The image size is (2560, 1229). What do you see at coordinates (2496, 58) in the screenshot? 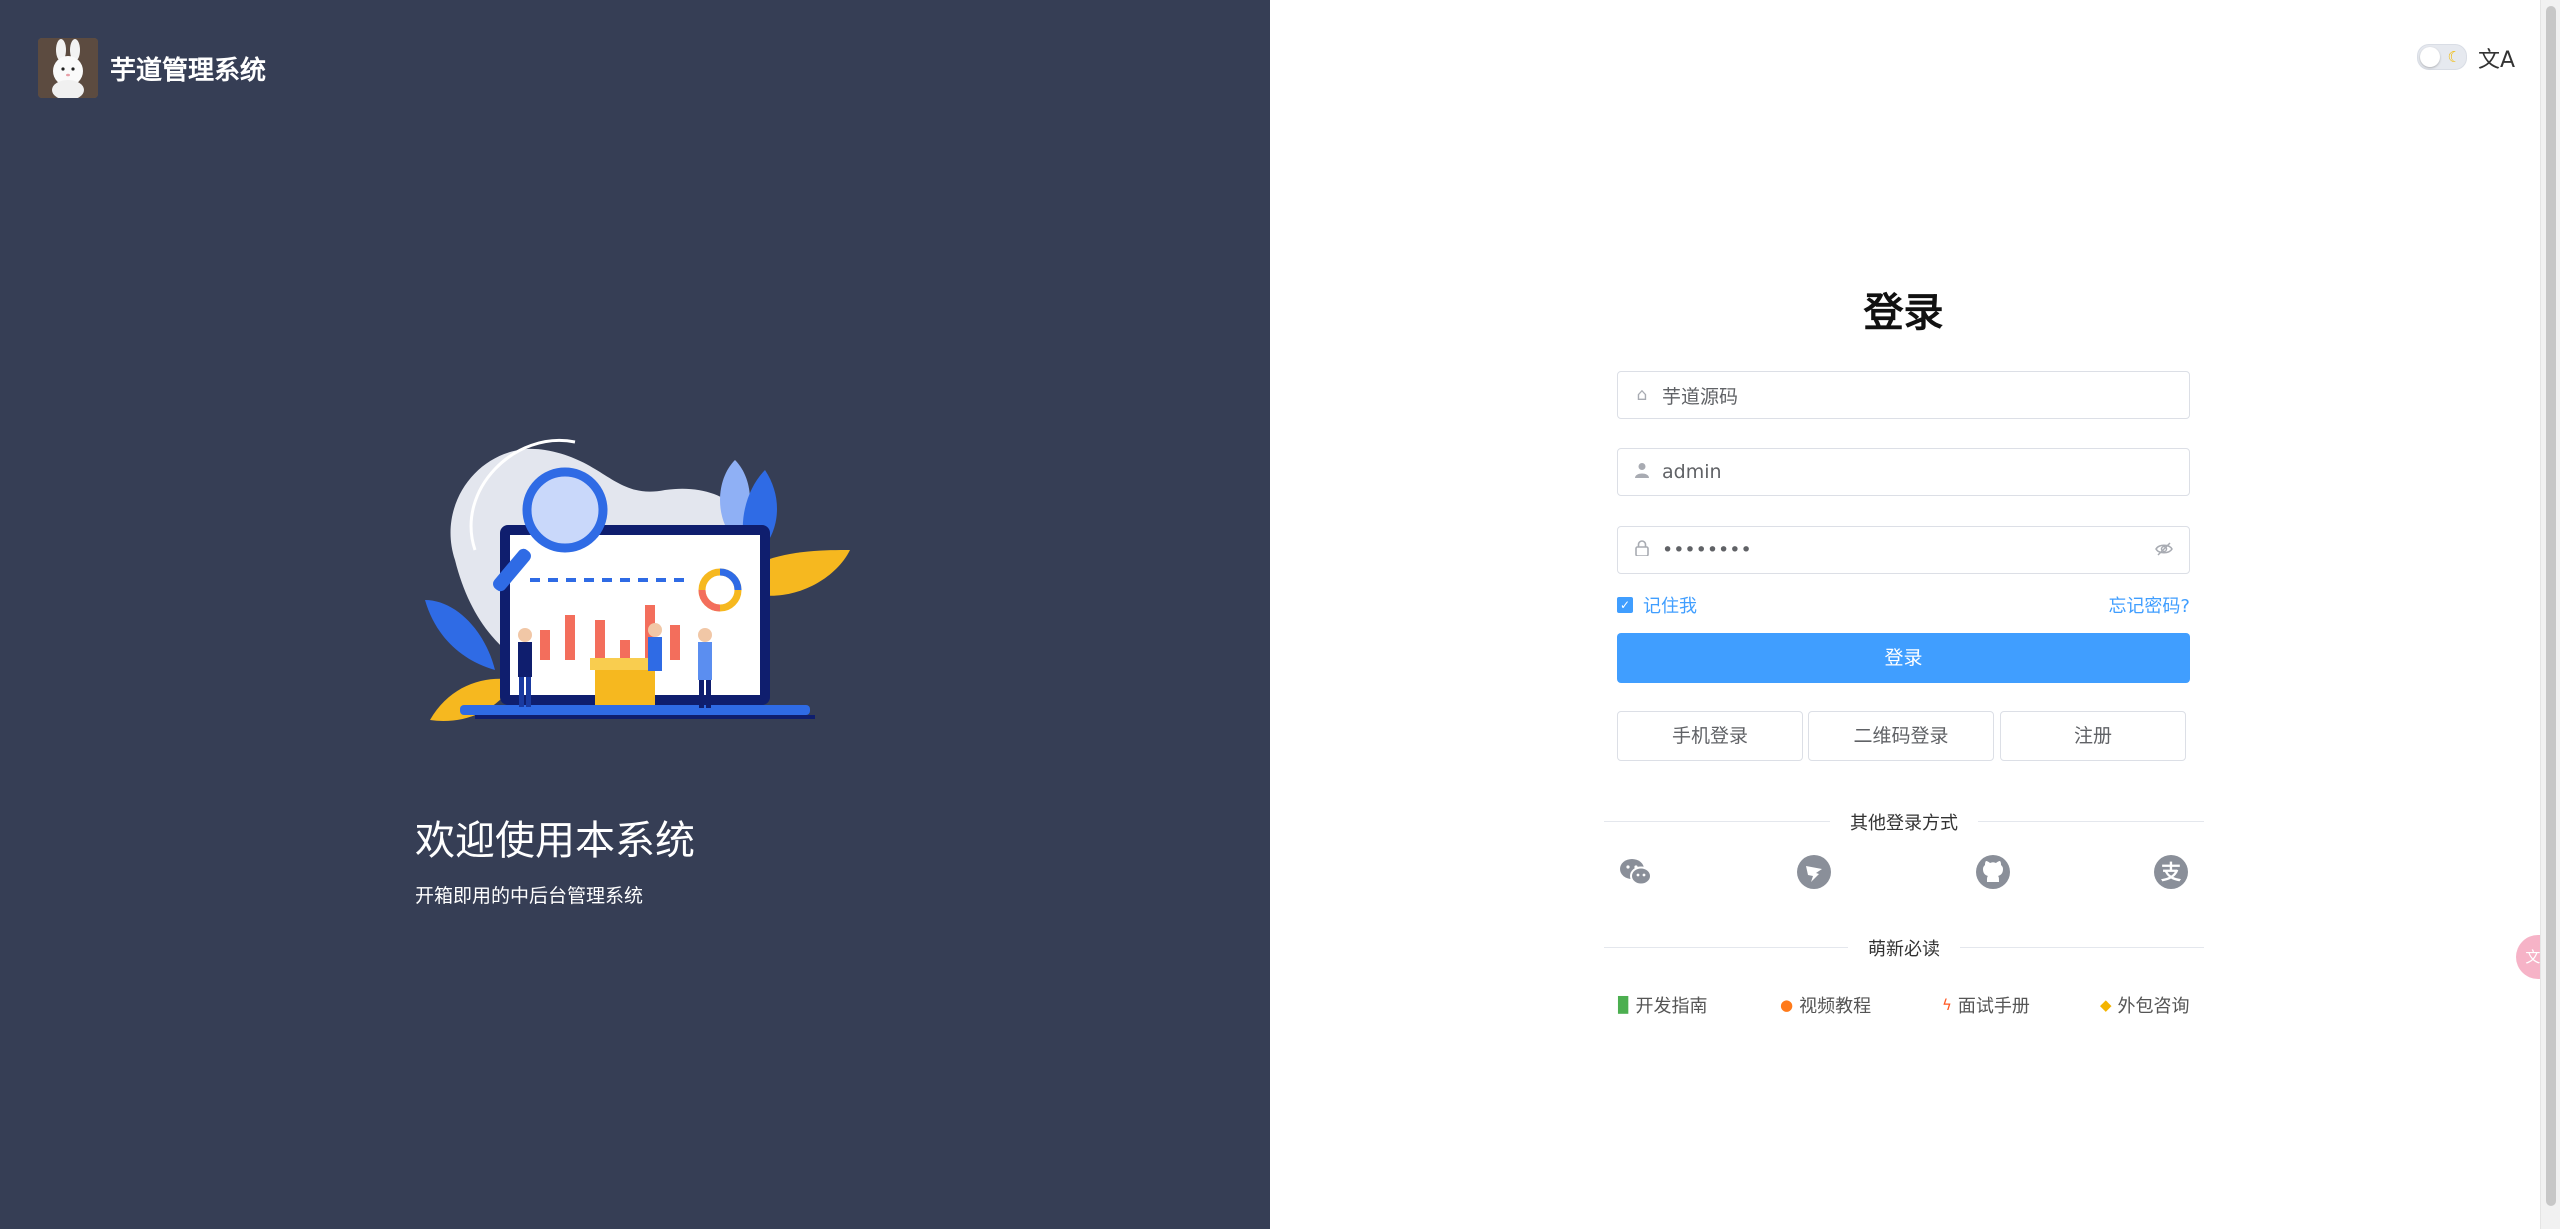
I see `translate-icon: 文A` at bounding box center [2496, 58].